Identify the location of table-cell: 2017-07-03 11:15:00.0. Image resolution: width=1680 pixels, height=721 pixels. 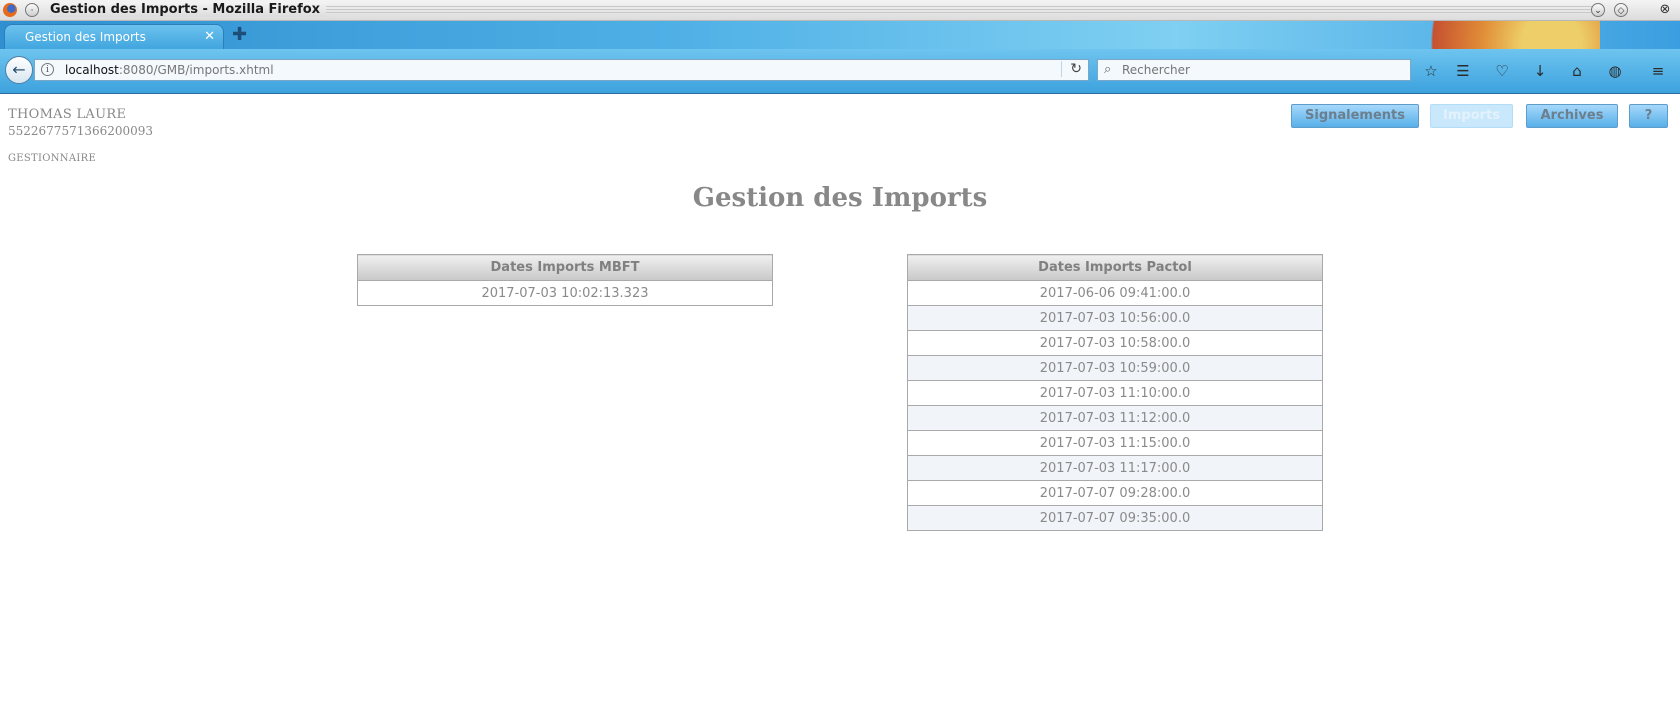
(1115, 443).